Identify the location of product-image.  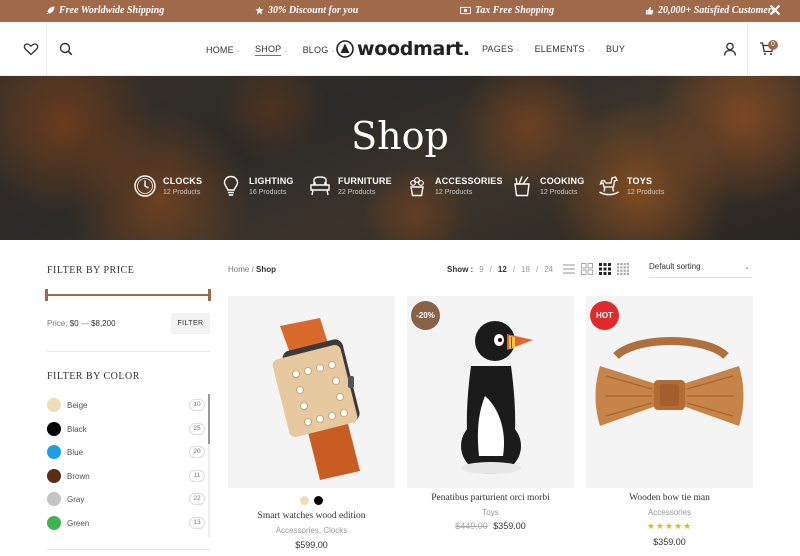
(311, 392).